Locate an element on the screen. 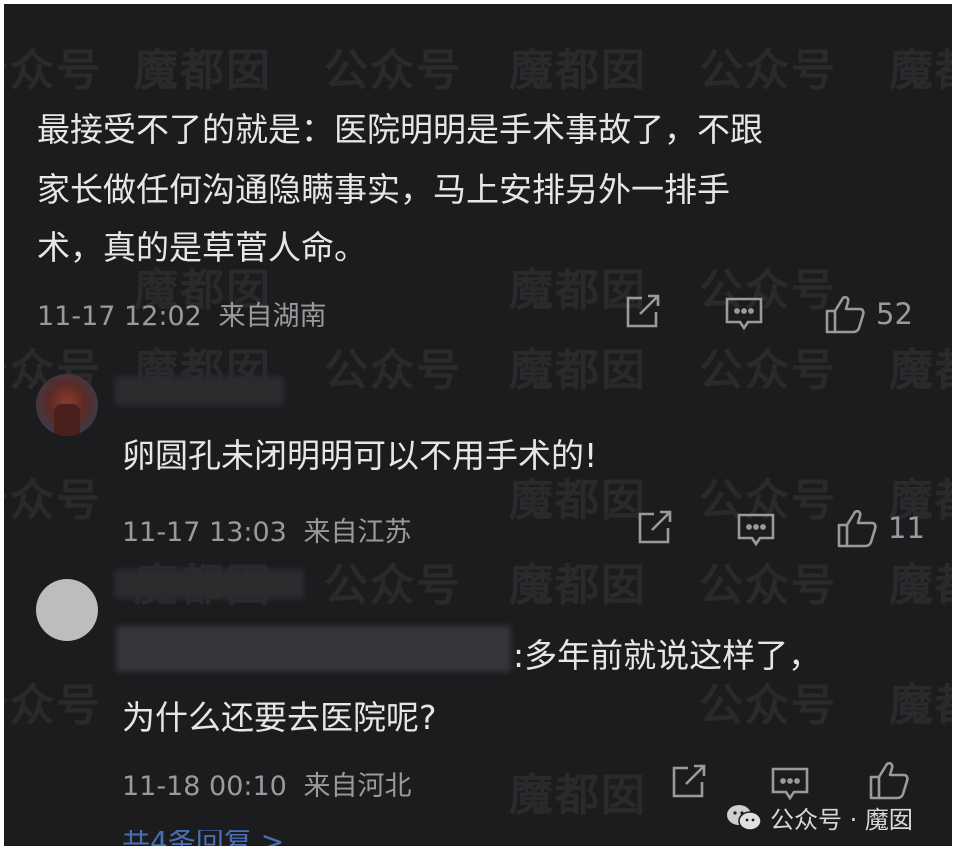 This screenshot has height=850, width=958. comment-time: 11-17 13:03 is located at coordinates (204, 532).